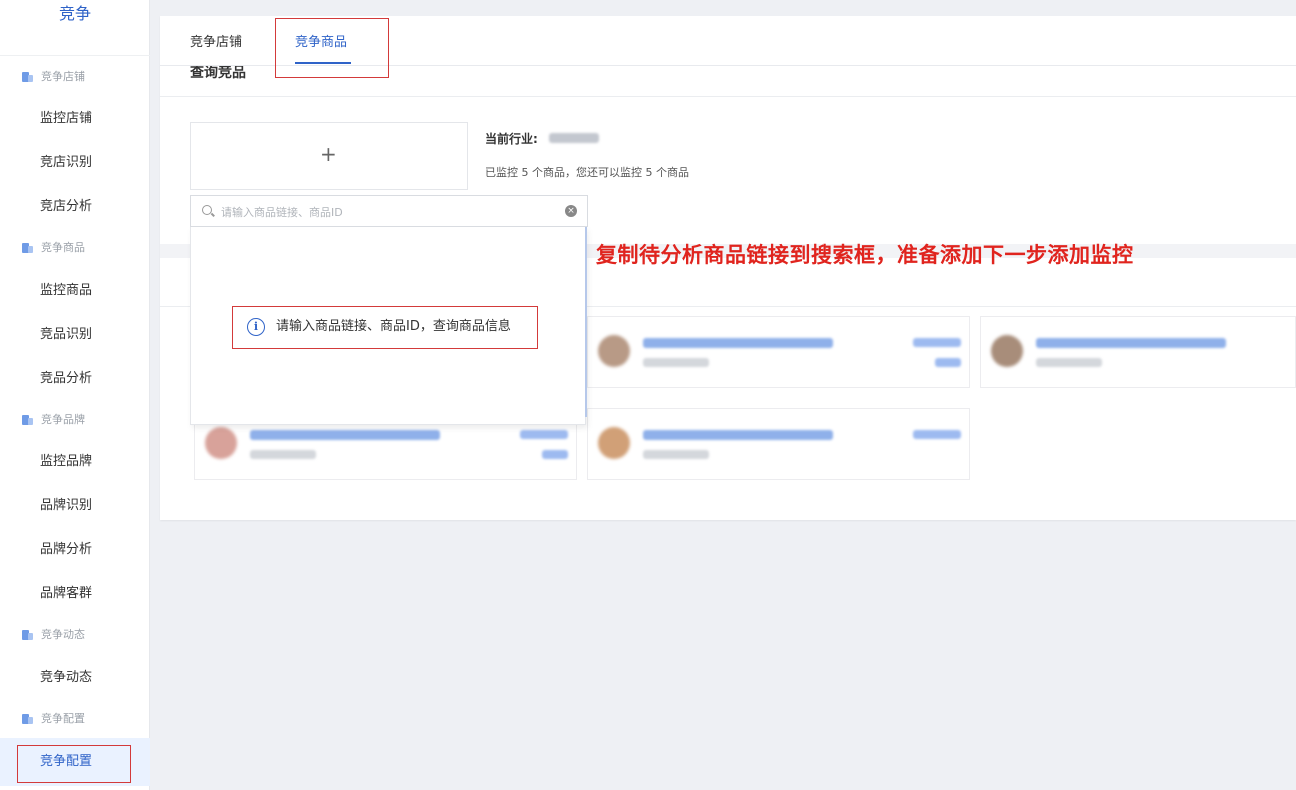 This screenshot has height=790, width=1296. I want to click on sidebar-item-monitor-brands: 监控品牌, so click(66, 462).